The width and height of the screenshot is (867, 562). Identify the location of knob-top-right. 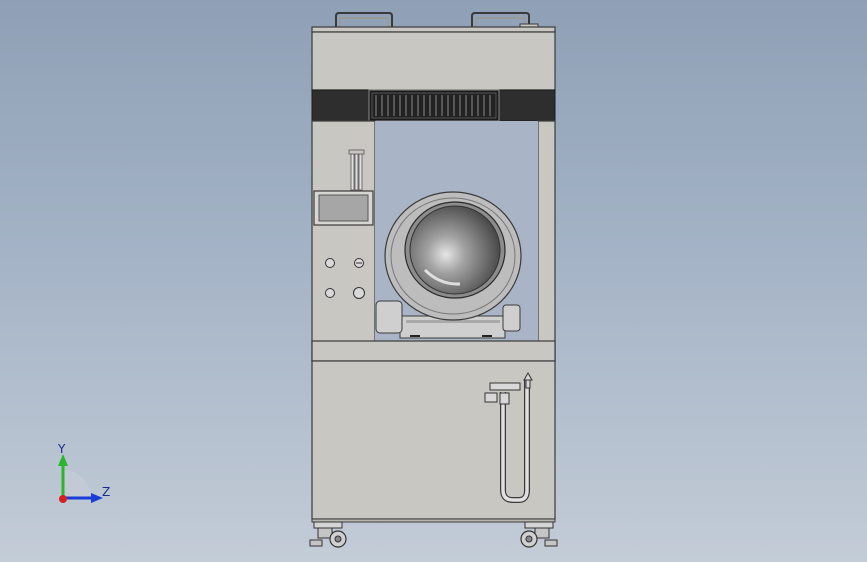
(359, 263).